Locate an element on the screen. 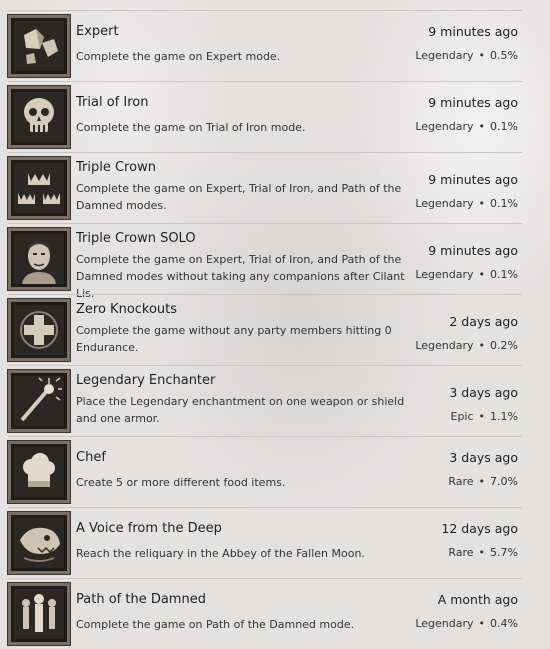 The image size is (550, 649). skull-icon is located at coordinates (39, 117).